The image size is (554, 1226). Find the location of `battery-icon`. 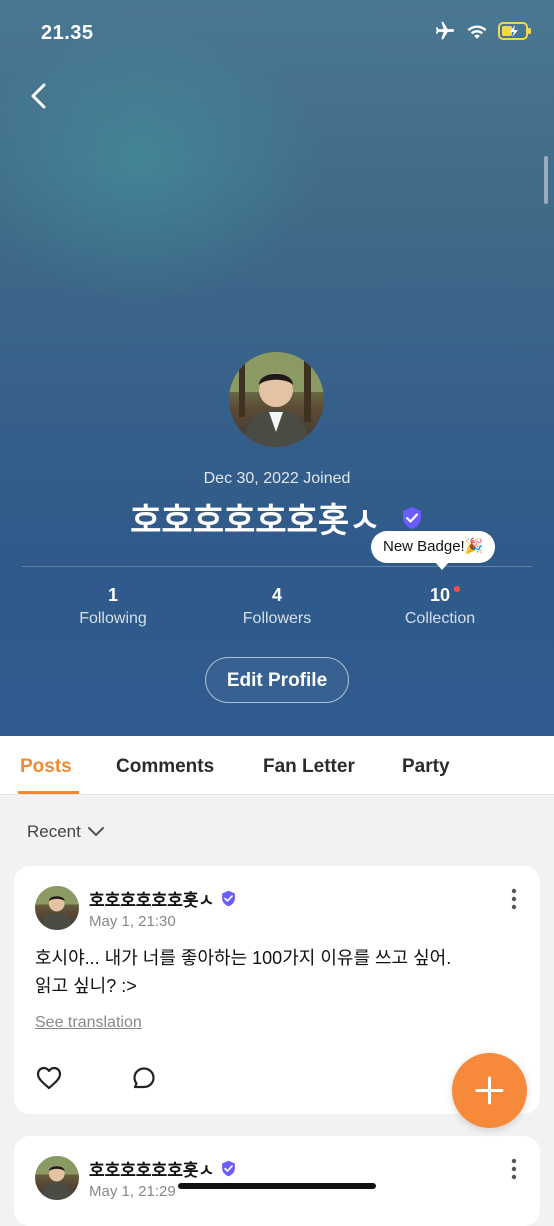

battery-icon is located at coordinates (514, 31).